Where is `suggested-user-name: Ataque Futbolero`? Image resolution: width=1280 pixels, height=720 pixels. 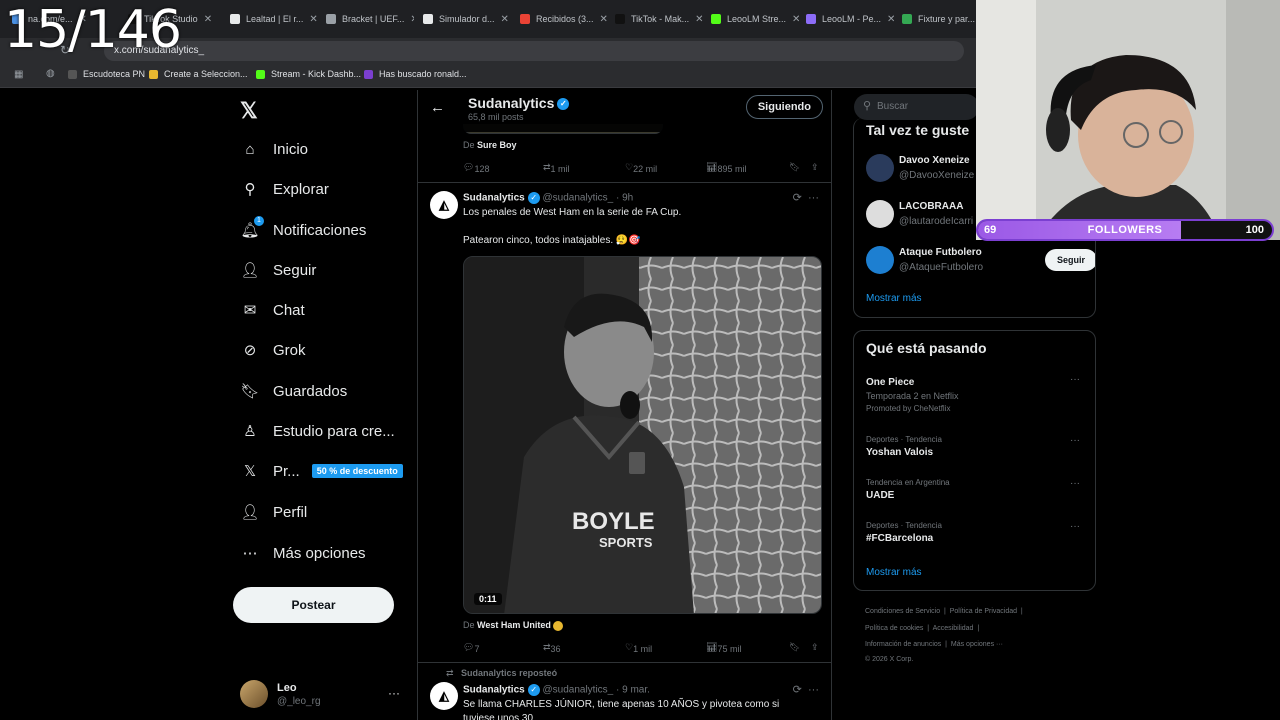 suggested-user-name: Ataque Futbolero is located at coordinates (940, 252).